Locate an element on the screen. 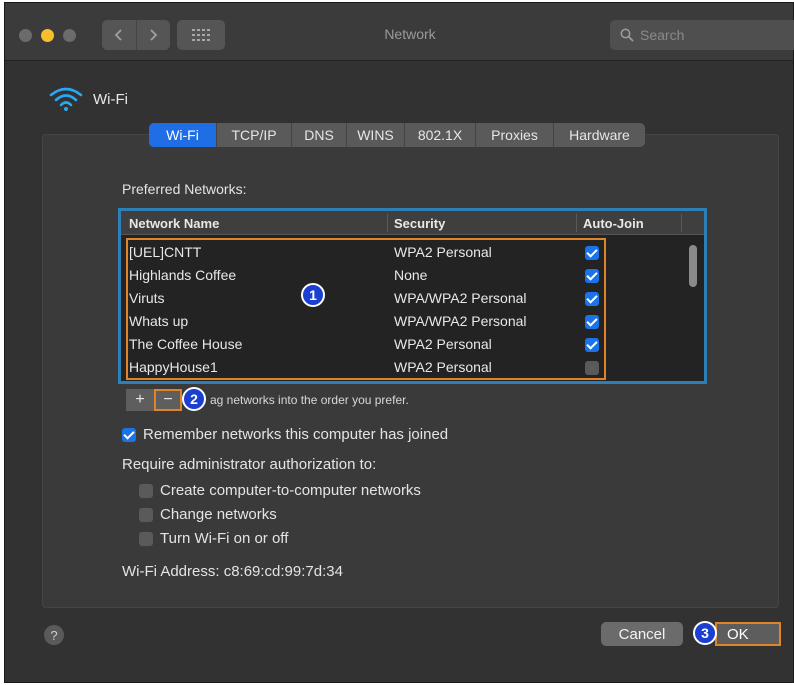  search-placeholder: Search is located at coordinates (662, 35).